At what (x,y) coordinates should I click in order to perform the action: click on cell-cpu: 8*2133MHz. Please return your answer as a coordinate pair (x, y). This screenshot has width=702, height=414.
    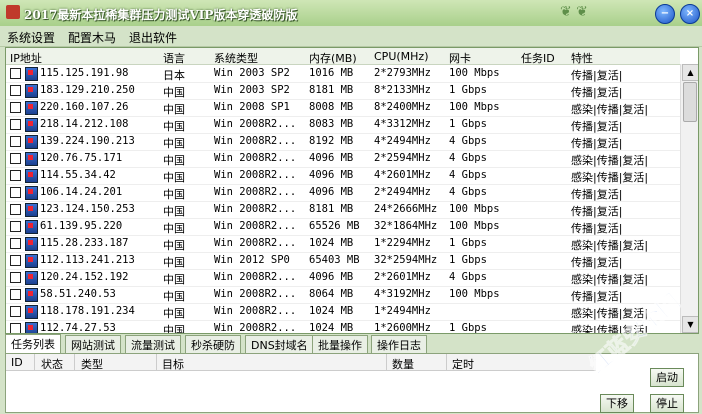
    Looking at the image, I should click on (402, 90).